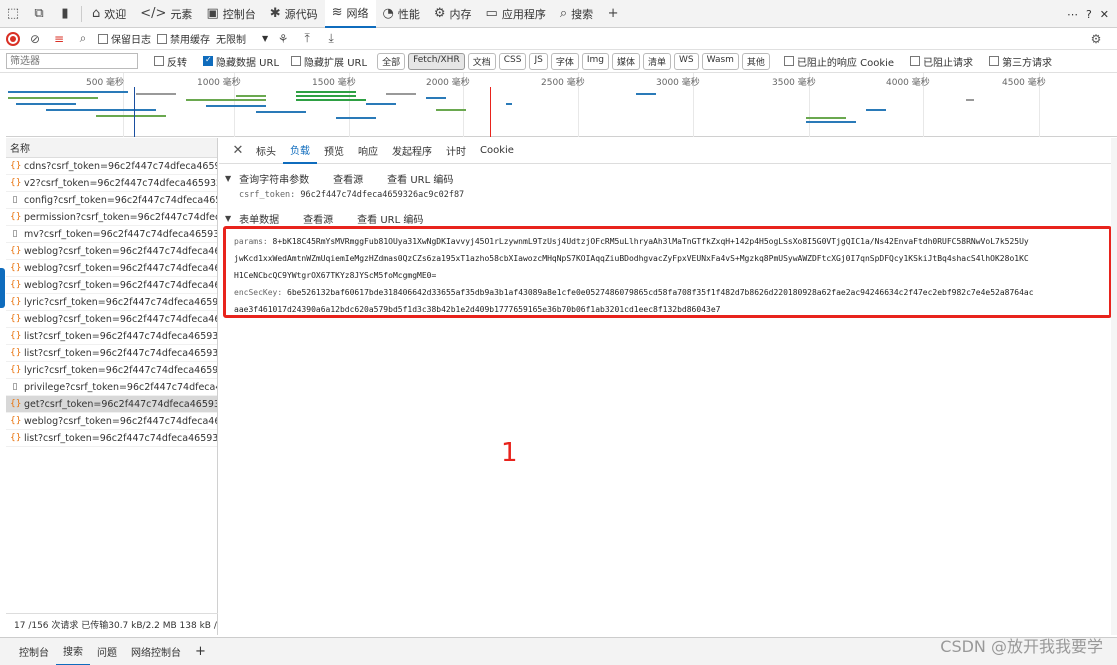 The width and height of the screenshot is (1117, 665). Describe the element at coordinates (300, 151) in the screenshot. I see `detail-tab: 负载` at that location.